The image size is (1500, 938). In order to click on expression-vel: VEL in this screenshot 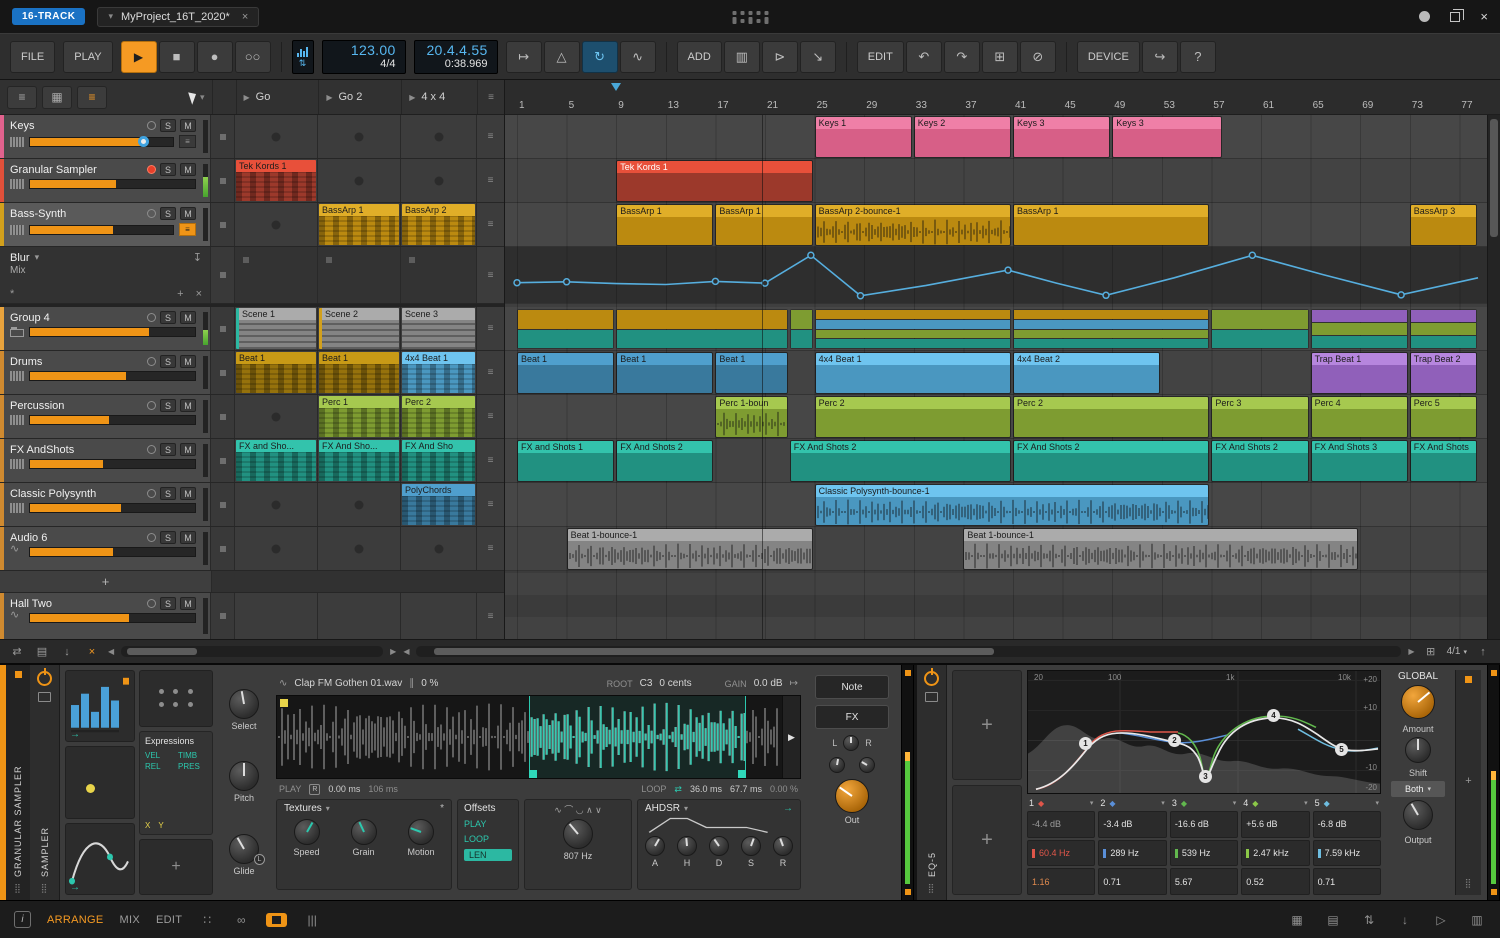, I will do `click(159, 755)`.